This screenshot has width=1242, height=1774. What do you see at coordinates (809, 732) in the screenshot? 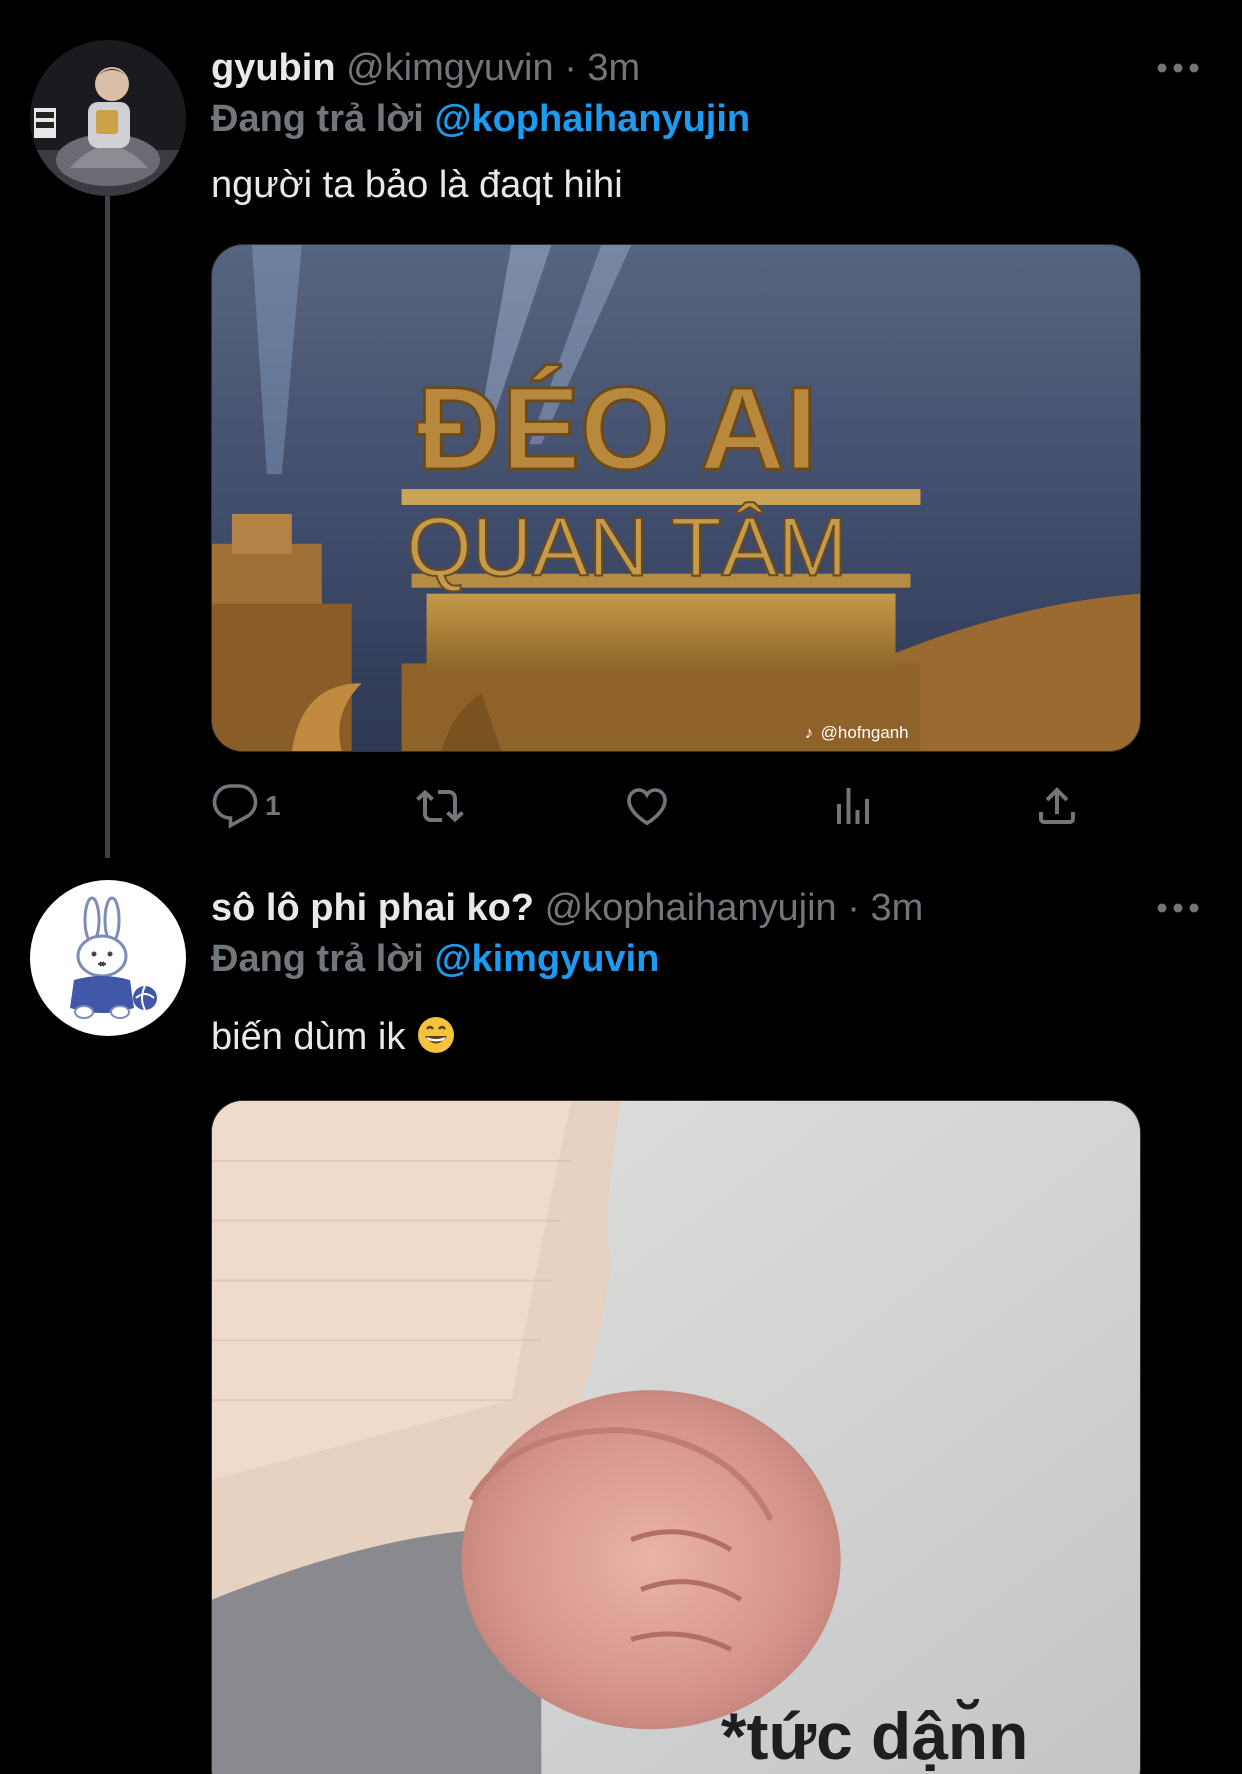
I see `tiktok-icon: ♪` at bounding box center [809, 732].